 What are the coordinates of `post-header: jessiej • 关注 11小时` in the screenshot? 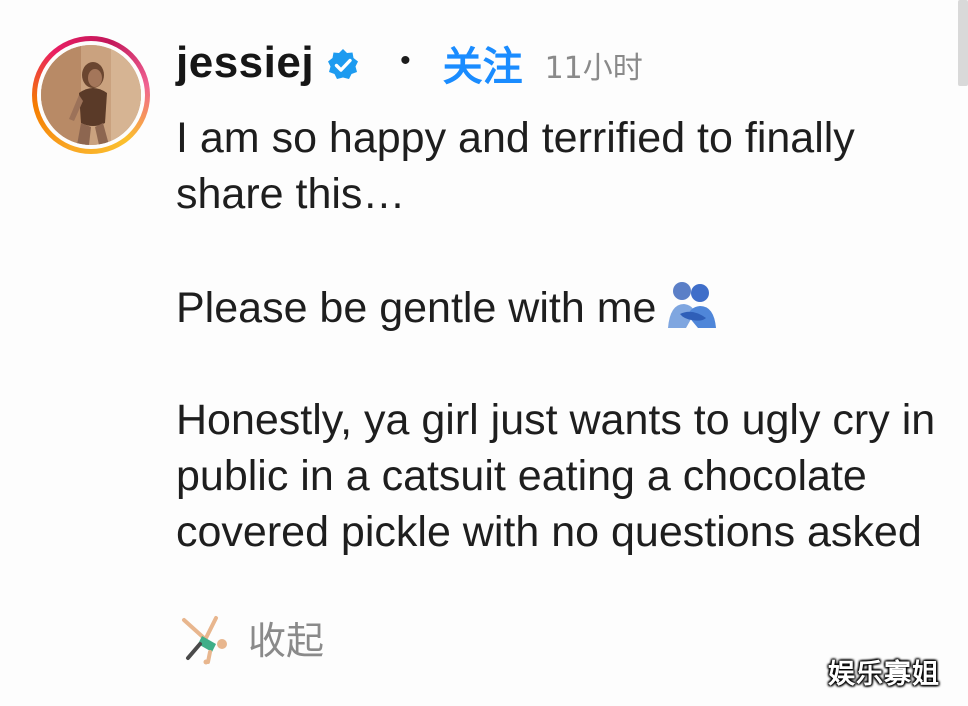 It's located at (409, 63).